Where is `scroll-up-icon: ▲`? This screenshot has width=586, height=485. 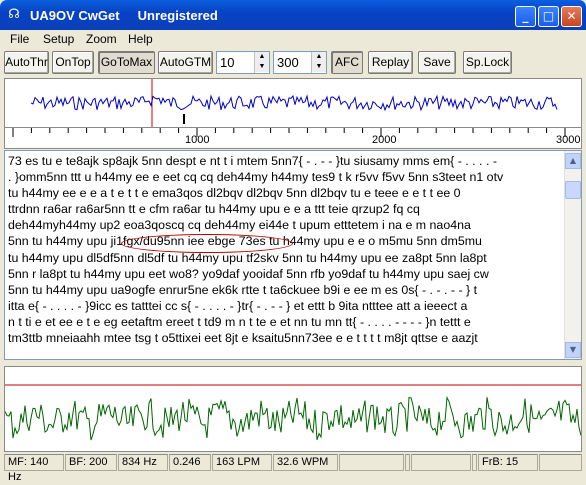 scroll-up-icon: ▲ is located at coordinates (573, 161).